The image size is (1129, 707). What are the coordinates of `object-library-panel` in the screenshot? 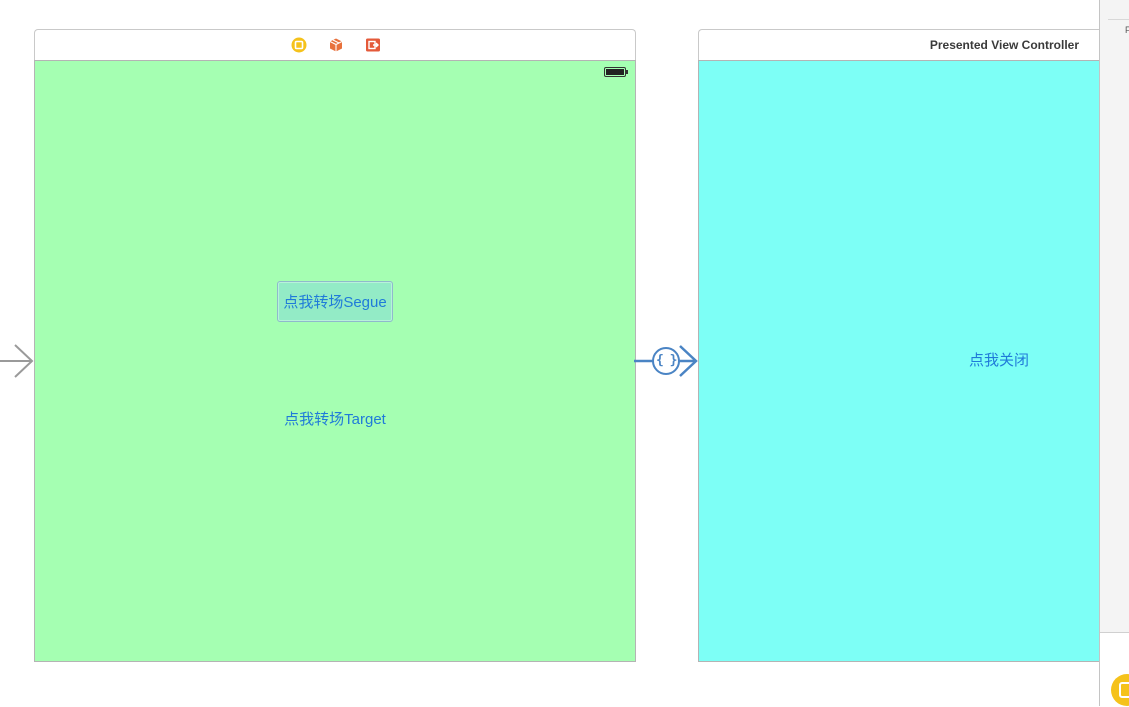 It's located at (1114, 669).